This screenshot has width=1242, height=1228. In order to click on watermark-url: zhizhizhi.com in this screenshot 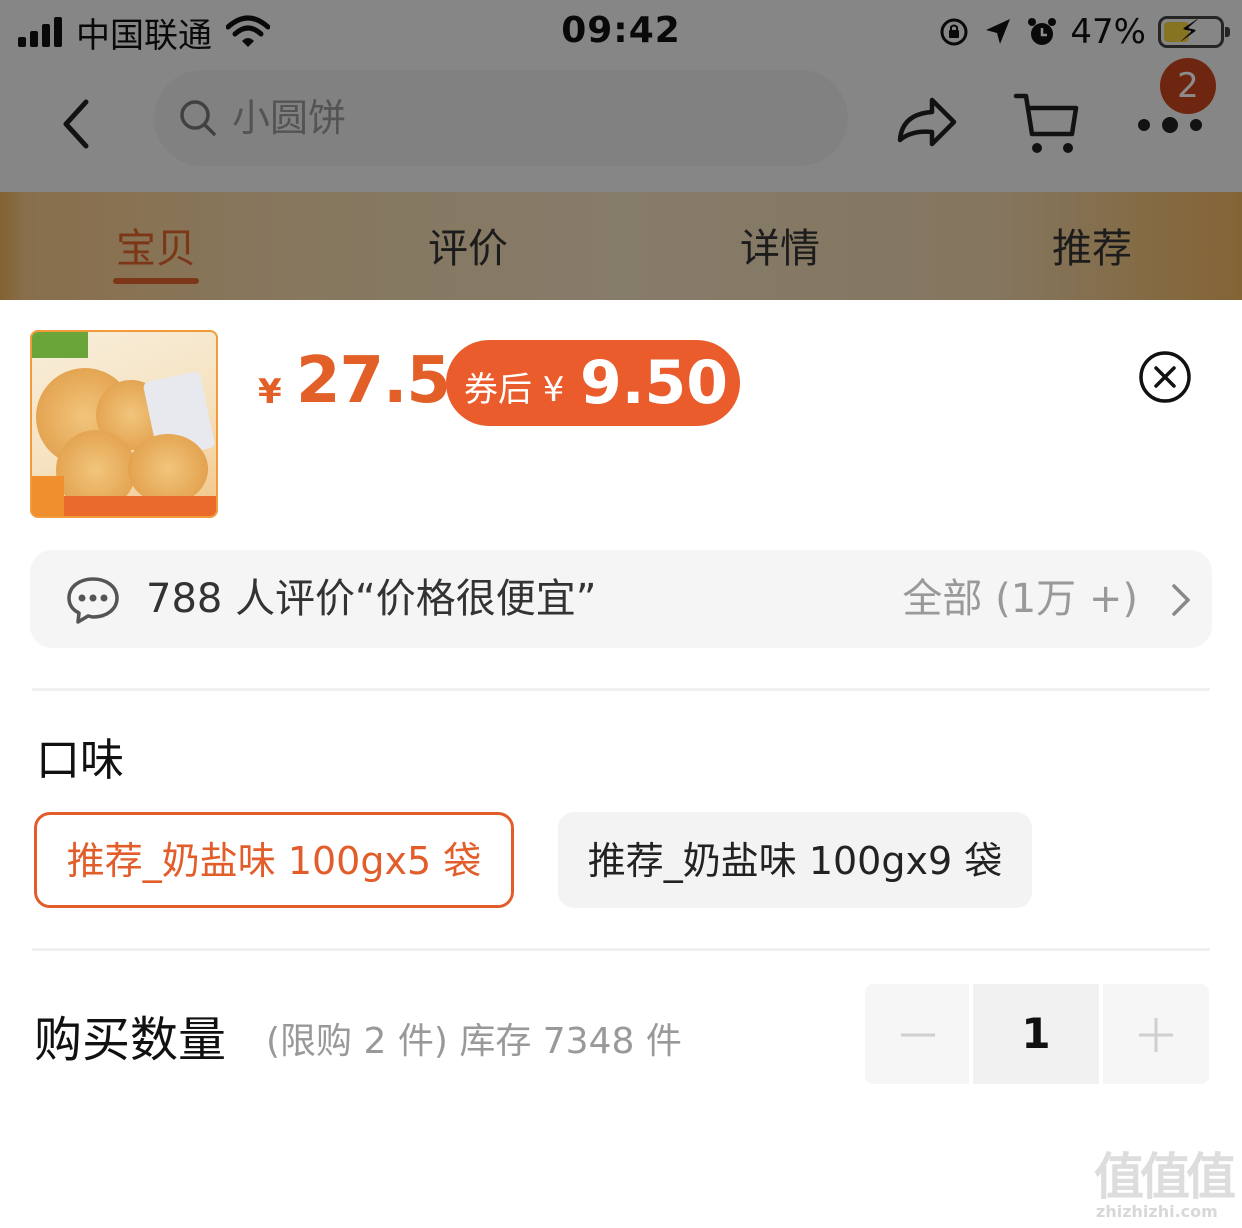, I will do `click(1157, 1211)`.